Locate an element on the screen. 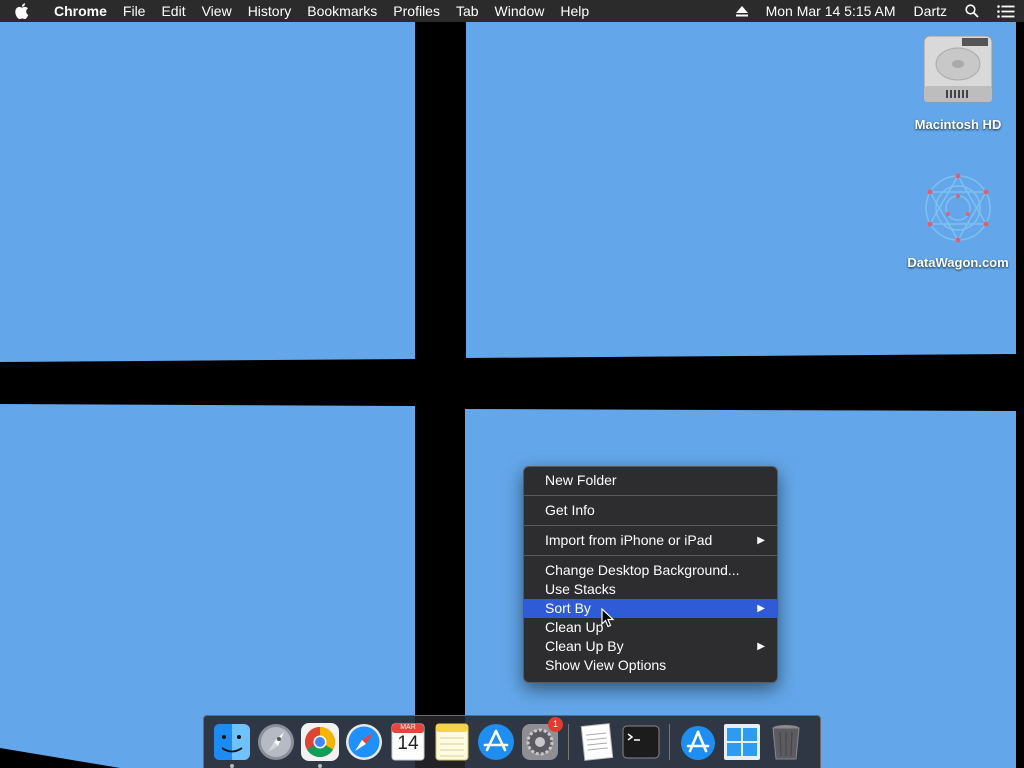 This screenshot has height=768, width=1024. calendar-month: MAR is located at coordinates (408, 727).